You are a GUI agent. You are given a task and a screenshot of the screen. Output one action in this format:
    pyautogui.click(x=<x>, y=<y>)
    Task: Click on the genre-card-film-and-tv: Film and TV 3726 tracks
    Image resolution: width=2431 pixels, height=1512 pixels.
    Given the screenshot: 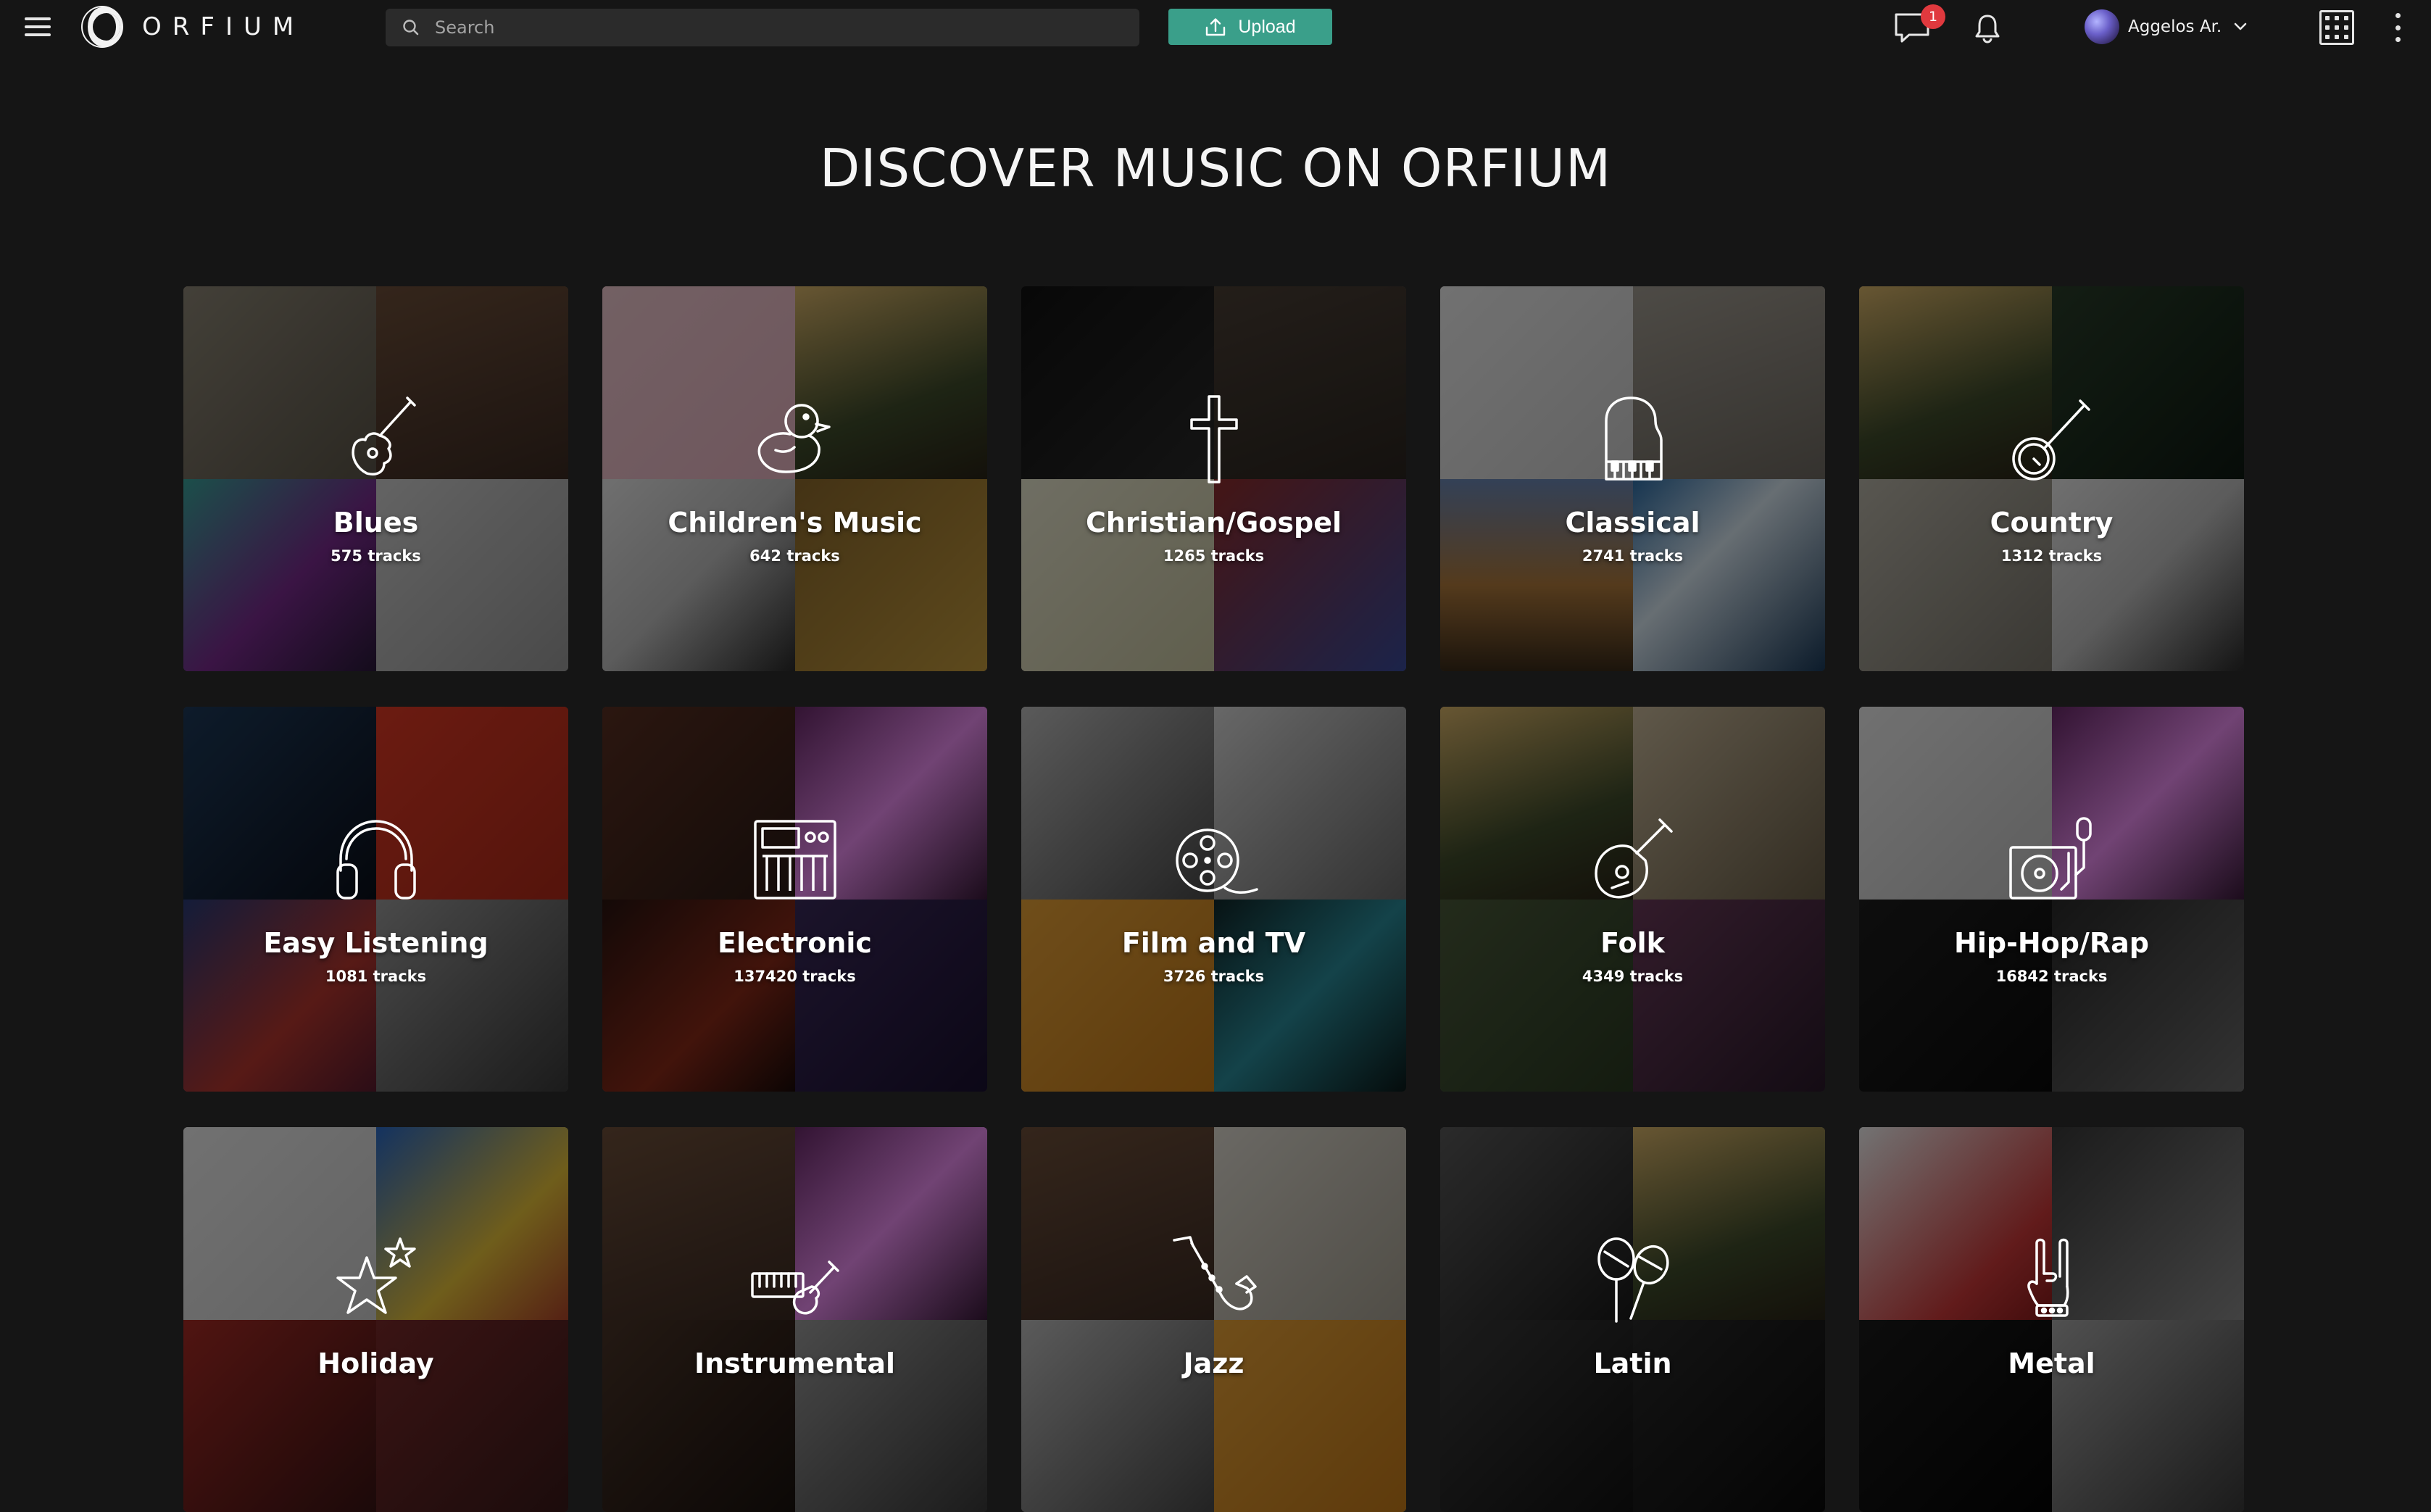 What is the action you would take?
    pyautogui.click(x=1213, y=899)
    